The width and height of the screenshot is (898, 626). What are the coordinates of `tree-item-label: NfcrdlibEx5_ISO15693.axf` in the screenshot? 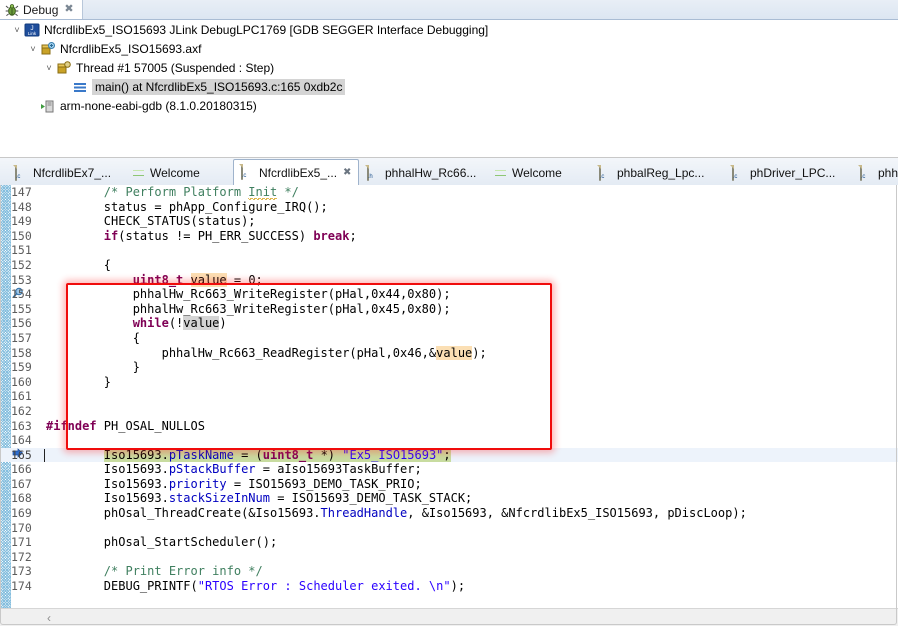 It's located at (131, 48).